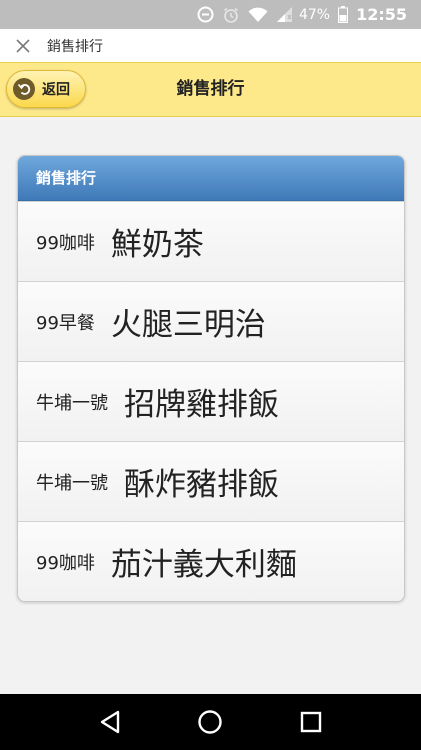 The height and width of the screenshot is (750, 421). Describe the element at coordinates (56, 90) in the screenshot. I see `back-button-label: 返回` at that location.